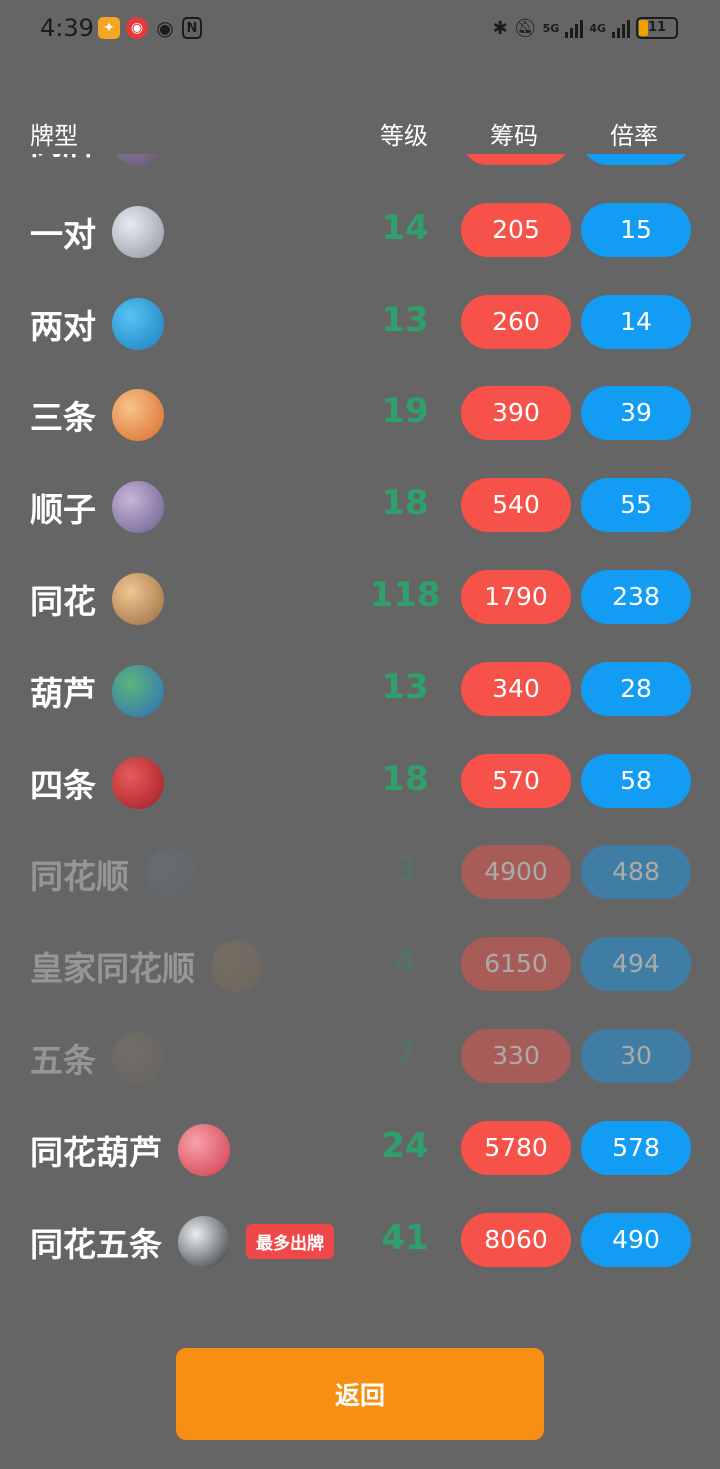 This screenshot has height=1469, width=720. What do you see at coordinates (165, 28) in the screenshot?
I see `eye-icon: ◉` at bounding box center [165, 28].